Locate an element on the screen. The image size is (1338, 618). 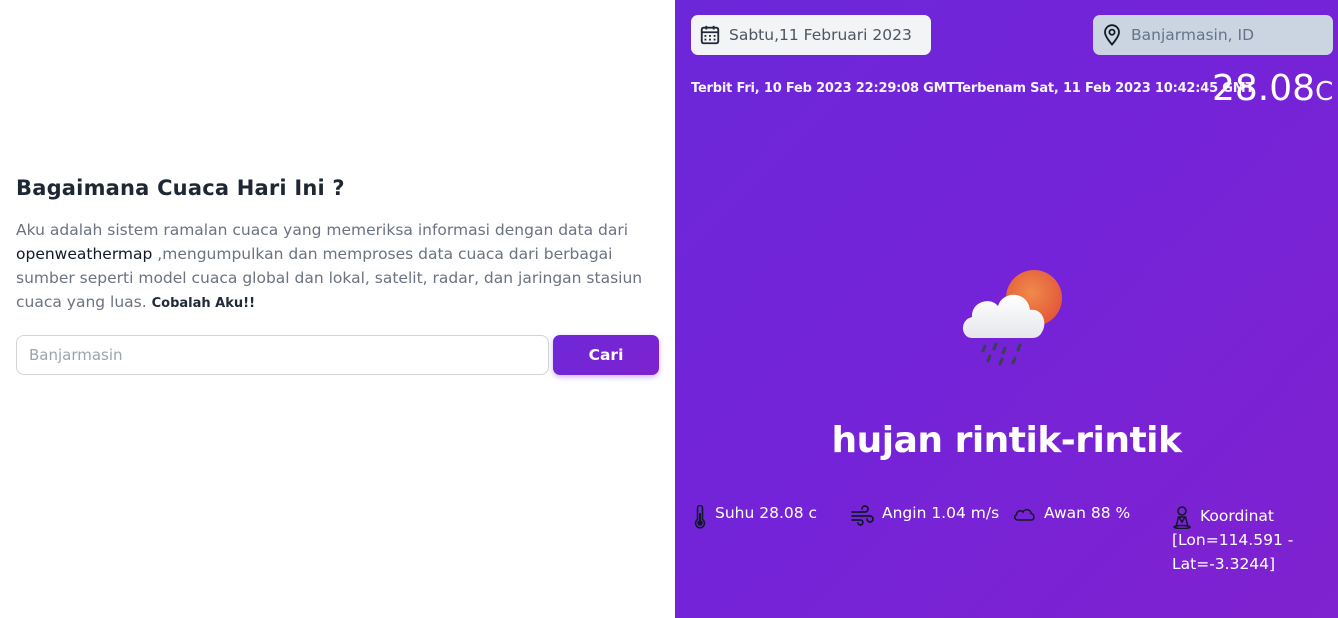
stat-coordinates: Koordinat is located at coordinates (1223, 516).